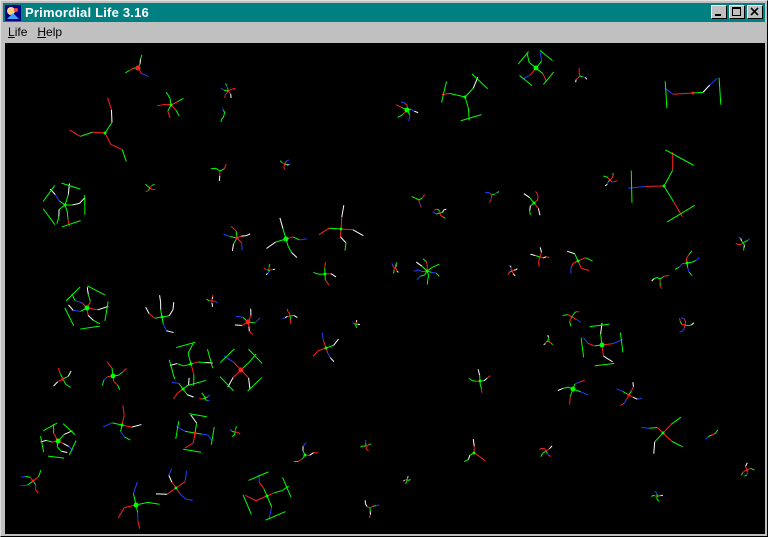 The image size is (768, 537). What do you see at coordinates (13, 12) in the screenshot?
I see `primordial-life-app-icon` at bounding box center [13, 12].